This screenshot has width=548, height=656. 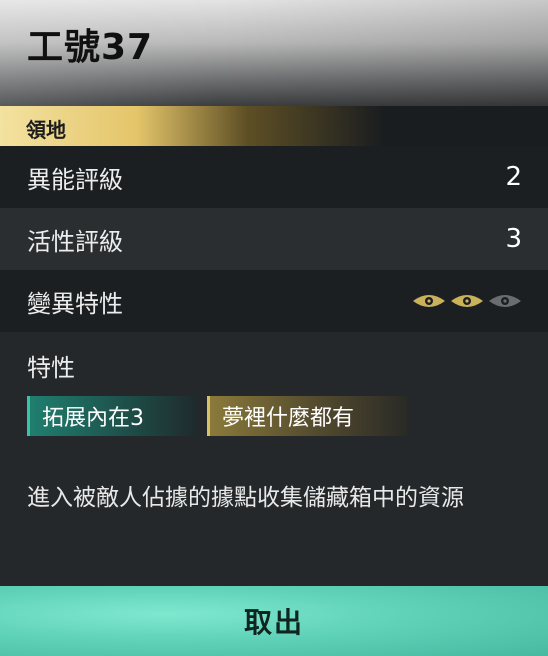 What do you see at coordinates (75, 241) in the screenshot?
I see `stat-label: 活性評級` at bounding box center [75, 241].